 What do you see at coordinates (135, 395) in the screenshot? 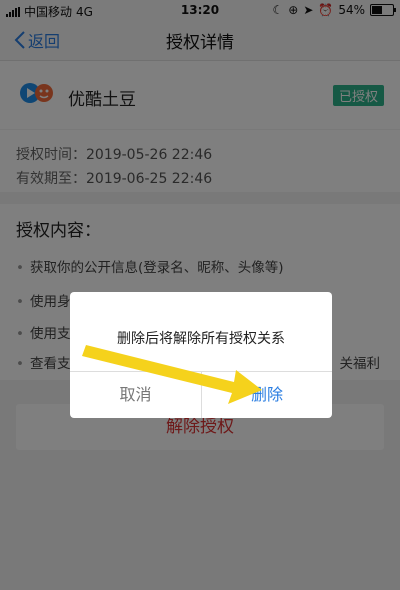
I see `cancel-button: 取消` at bounding box center [135, 395].